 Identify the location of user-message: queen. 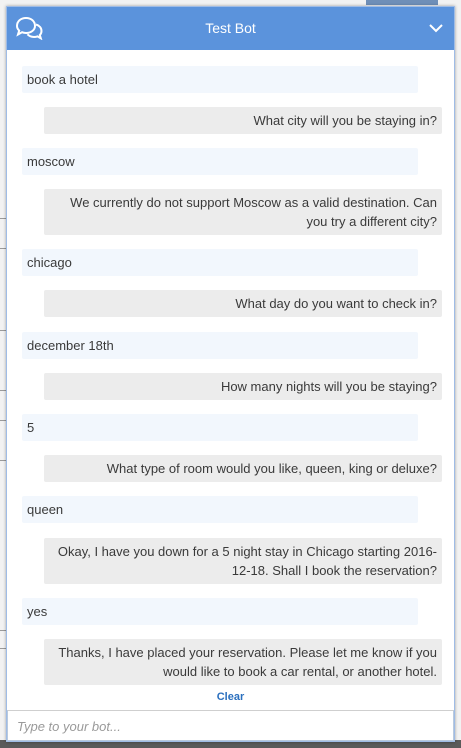
(220, 509).